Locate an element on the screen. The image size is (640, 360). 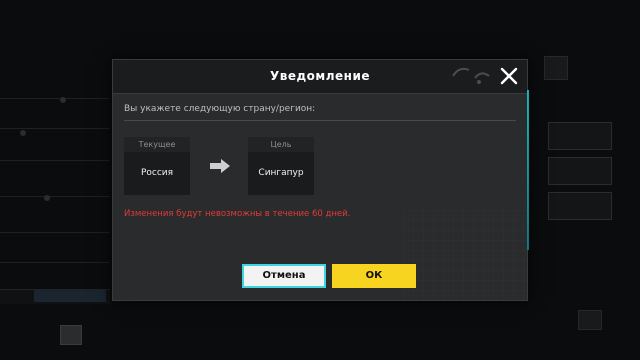
divider is located at coordinates (320, 120).